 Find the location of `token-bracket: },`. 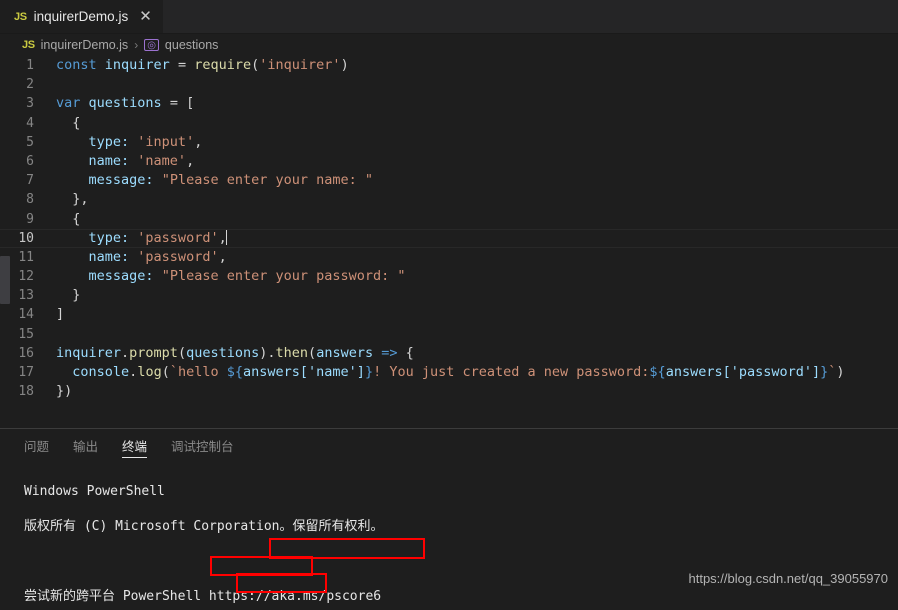

token-bracket: }, is located at coordinates (80, 199).